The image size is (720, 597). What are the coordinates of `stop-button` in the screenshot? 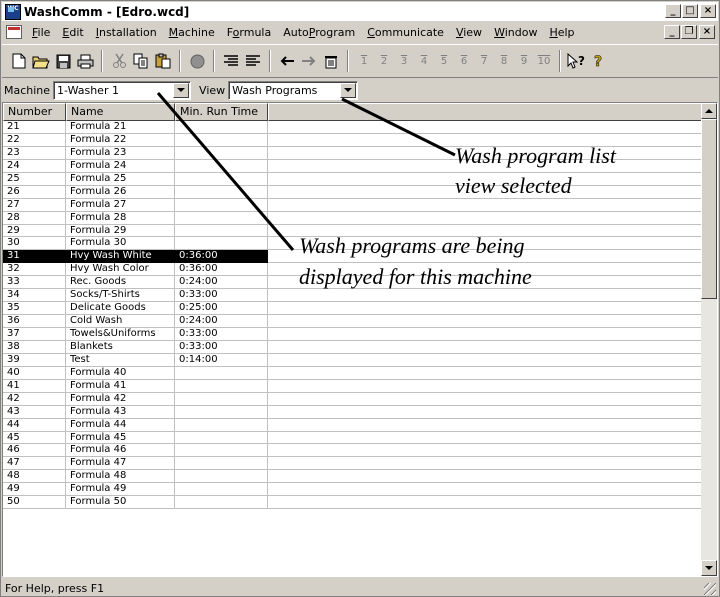 It's located at (197, 61).